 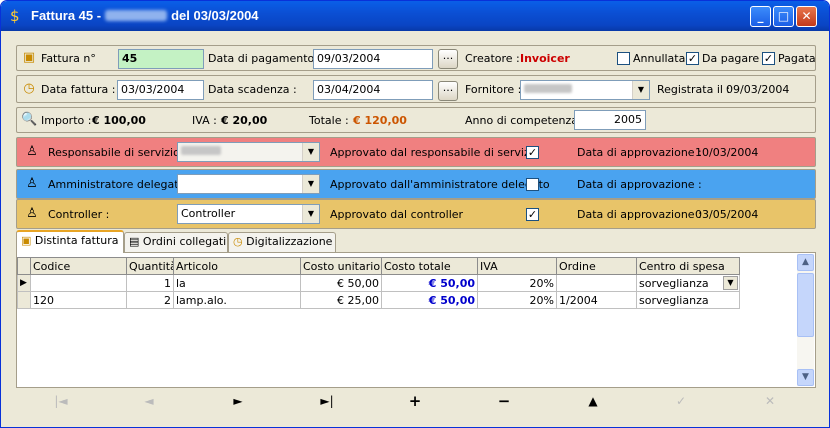 I want to click on clipboard-icon: ▤, so click(x=134, y=241).